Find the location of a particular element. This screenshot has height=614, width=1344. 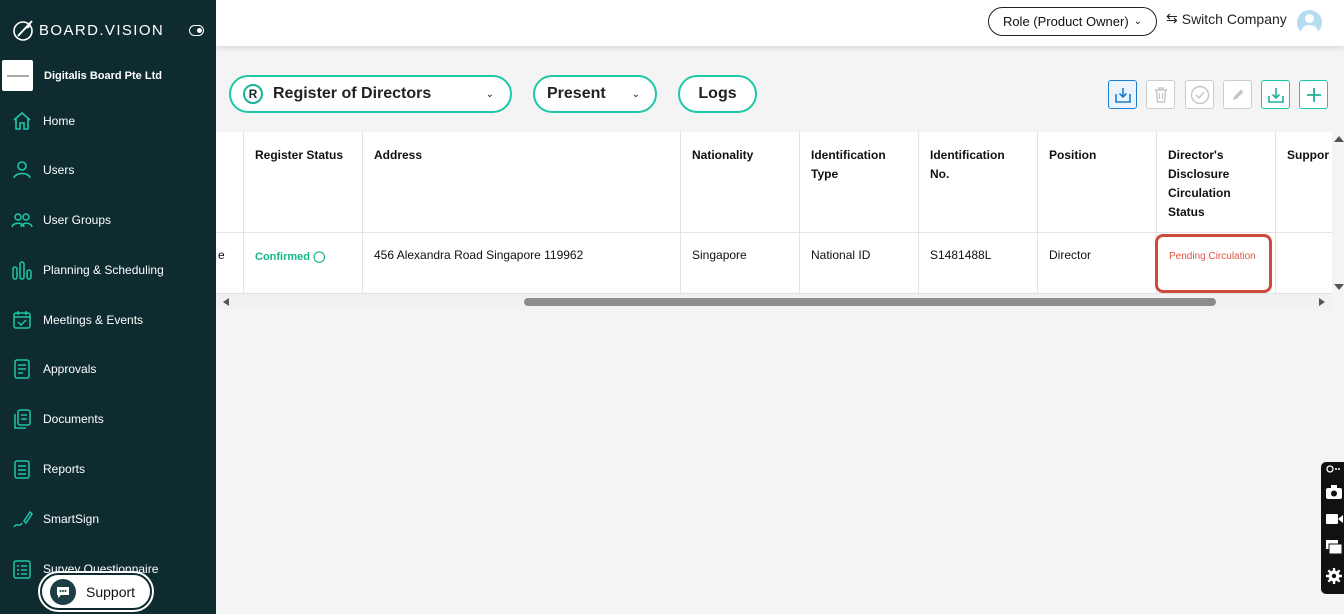

table-cell-register-status: Confirmed ◯︎ is located at coordinates (303, 263).